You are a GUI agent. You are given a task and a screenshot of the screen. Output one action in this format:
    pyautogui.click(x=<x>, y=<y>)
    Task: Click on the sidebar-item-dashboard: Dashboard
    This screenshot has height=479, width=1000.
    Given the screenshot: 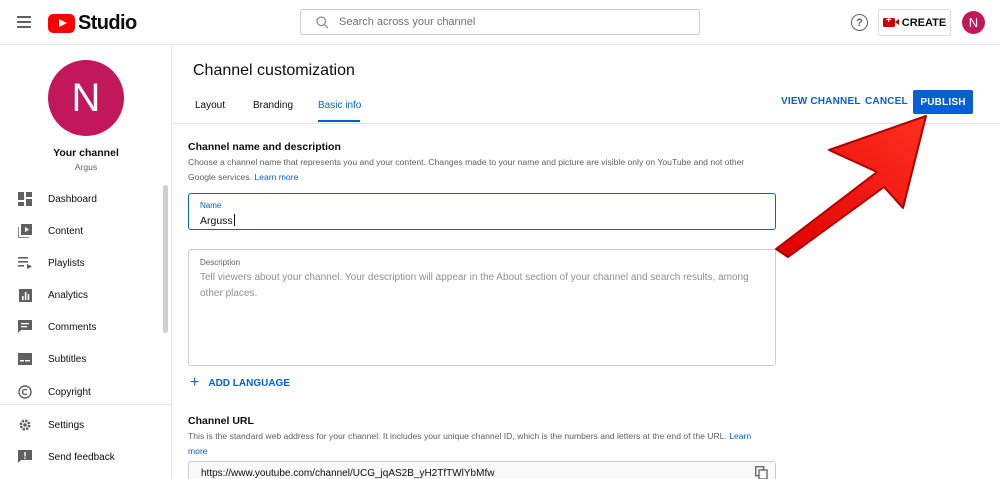 What is the action you would take?
    pyautogui.click(x=81, y=199)
    